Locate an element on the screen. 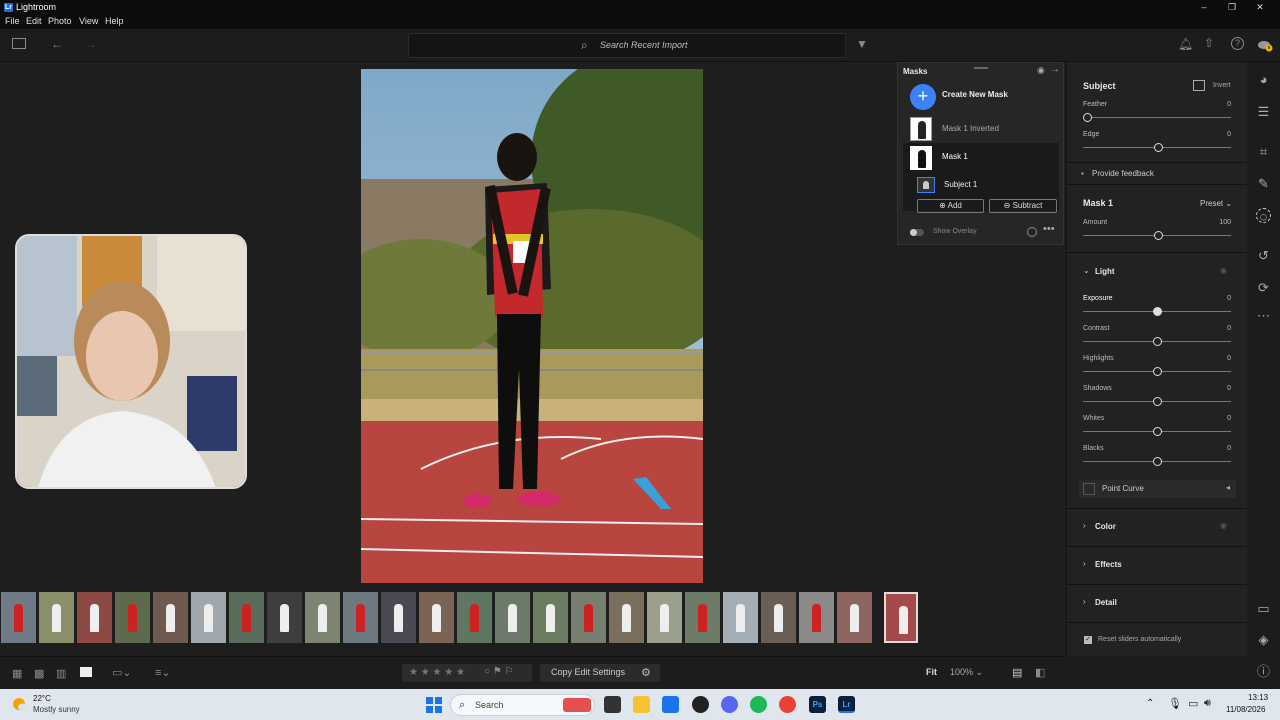 This screenshot has width=1280, height=720. clock-date: 11/08/2026 is located at coordinates (1245, 709).